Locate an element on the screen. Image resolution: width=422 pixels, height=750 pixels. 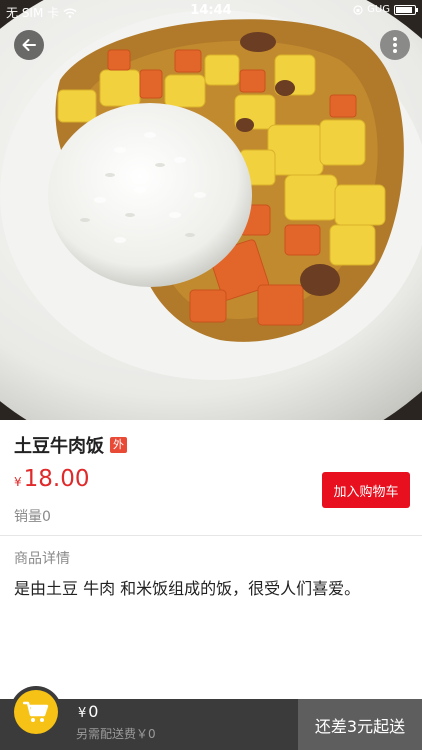
more-options-button is located at coordinates (395, 45).